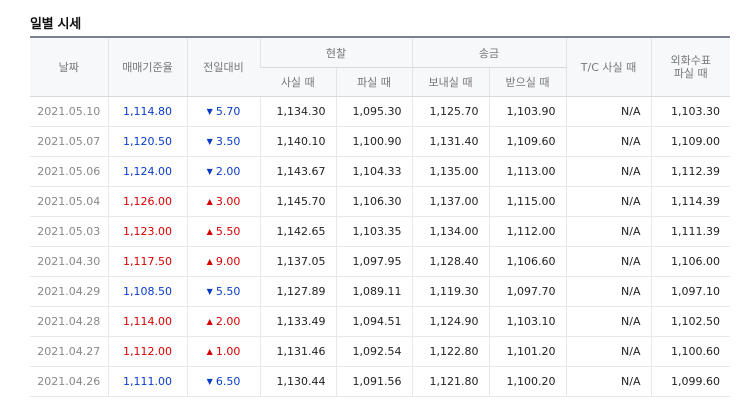 The width and height of the screenshot is (743, 408). What do you see at coordinates (147, 141) in the screenshot?
I see `cell-base-rate: 1,120.50` at bounding box center [147, 141].